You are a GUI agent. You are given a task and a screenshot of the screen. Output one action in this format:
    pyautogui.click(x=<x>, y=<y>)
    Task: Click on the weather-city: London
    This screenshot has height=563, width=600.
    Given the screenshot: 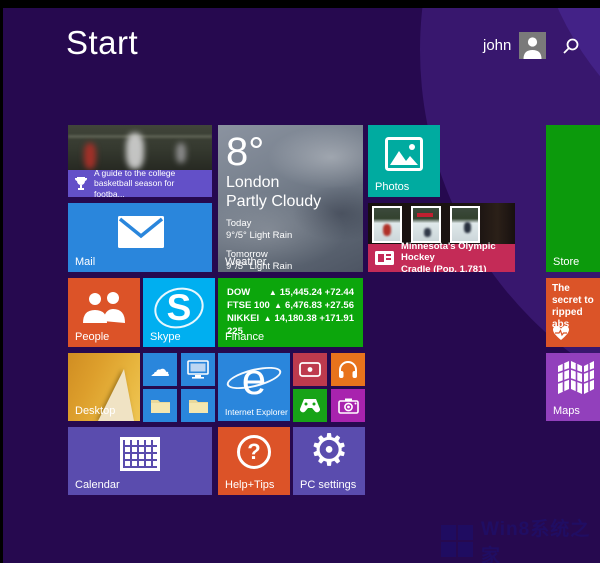 What is the action you would take?
    pyautogui.click(x=253, y=182)
    